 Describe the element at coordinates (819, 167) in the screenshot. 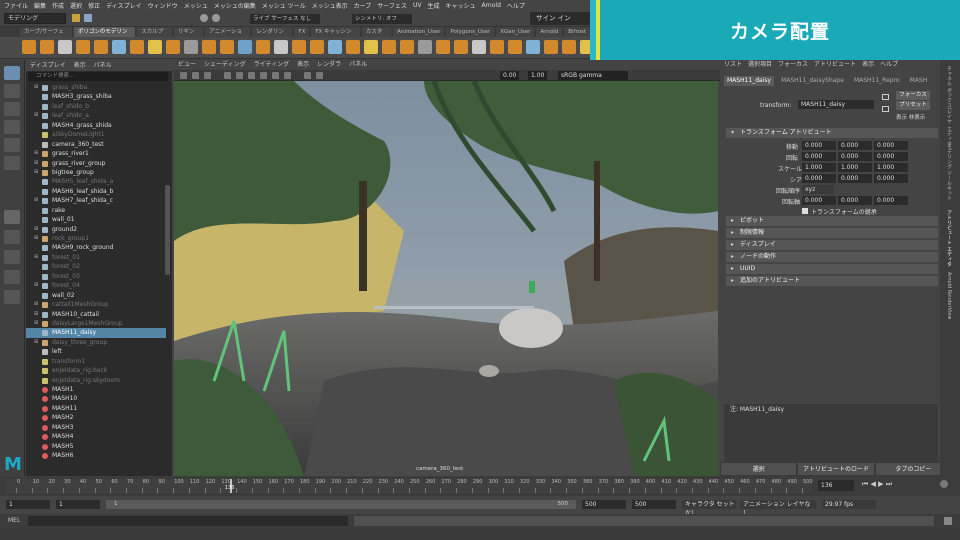

I see `scale-x-field: 1.000` at that location.